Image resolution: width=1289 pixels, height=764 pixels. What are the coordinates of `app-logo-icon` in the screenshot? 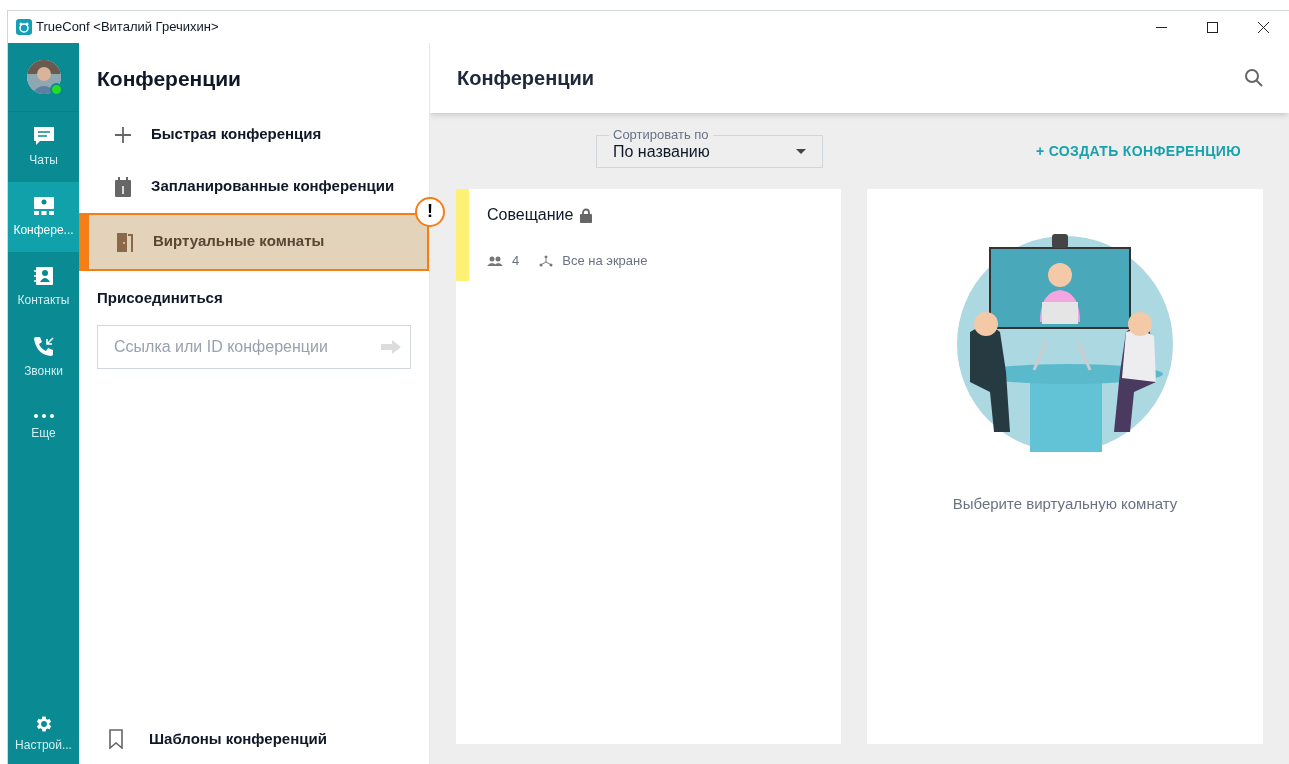 It's located at (24, 27).